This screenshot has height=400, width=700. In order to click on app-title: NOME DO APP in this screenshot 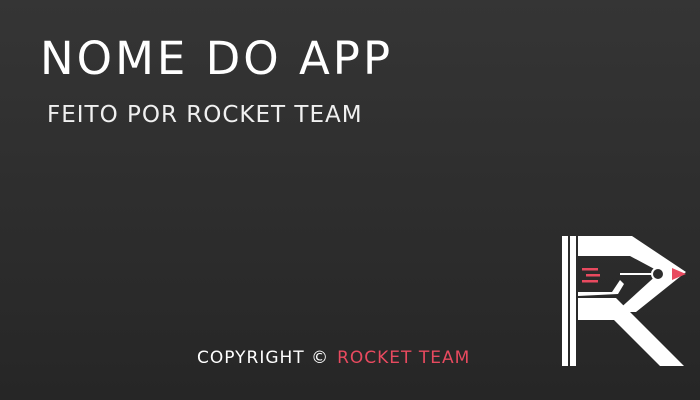, I will do `click(217, 58)`.